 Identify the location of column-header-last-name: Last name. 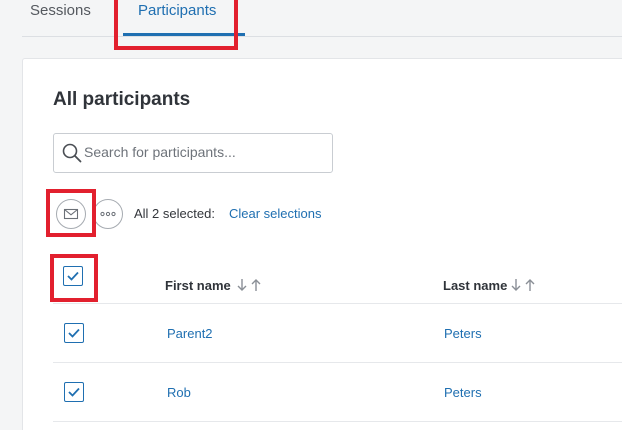
(475, 285).